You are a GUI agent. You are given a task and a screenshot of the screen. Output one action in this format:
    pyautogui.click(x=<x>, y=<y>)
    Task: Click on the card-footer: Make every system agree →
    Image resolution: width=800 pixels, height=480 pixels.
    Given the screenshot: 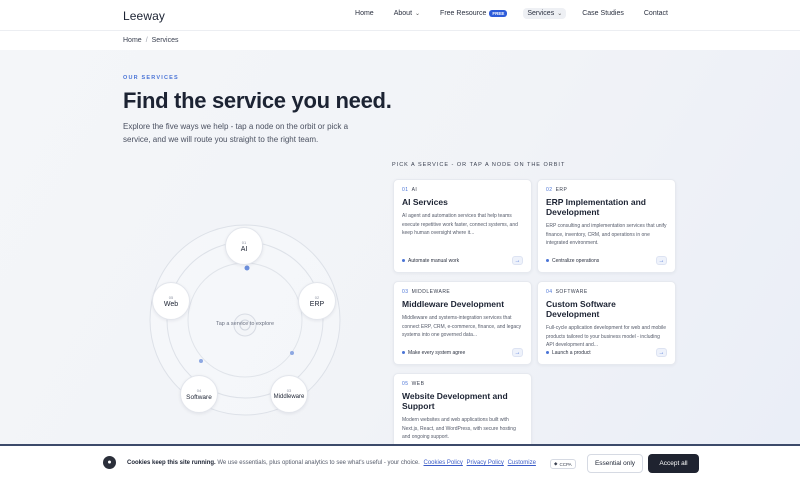 What is the action you would take?
    pyautogui.click(x=462, y=352)
    